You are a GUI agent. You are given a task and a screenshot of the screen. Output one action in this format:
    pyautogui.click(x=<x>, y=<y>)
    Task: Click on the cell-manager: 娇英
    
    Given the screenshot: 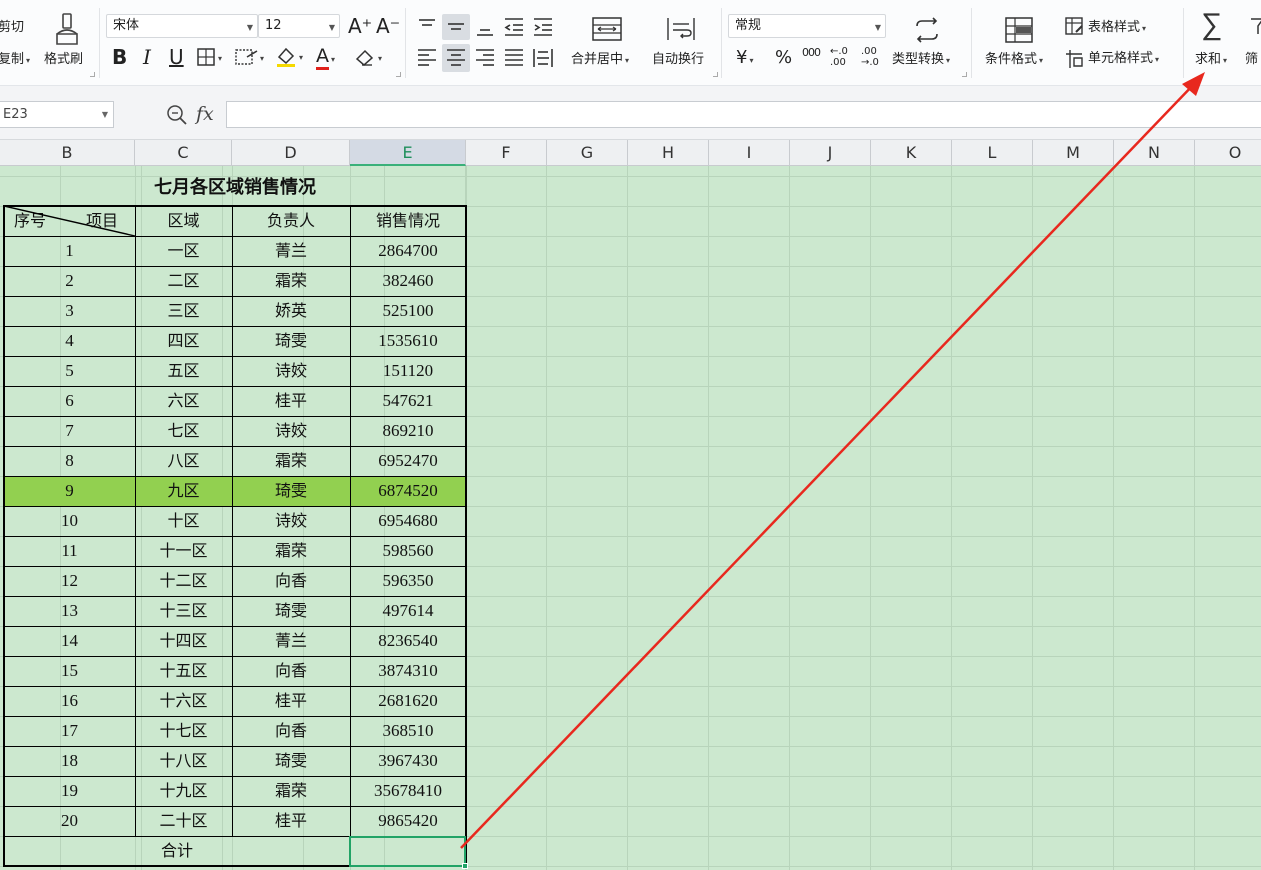 What is the action you would take?
    pyautogui.click(x=291, y=311)
    